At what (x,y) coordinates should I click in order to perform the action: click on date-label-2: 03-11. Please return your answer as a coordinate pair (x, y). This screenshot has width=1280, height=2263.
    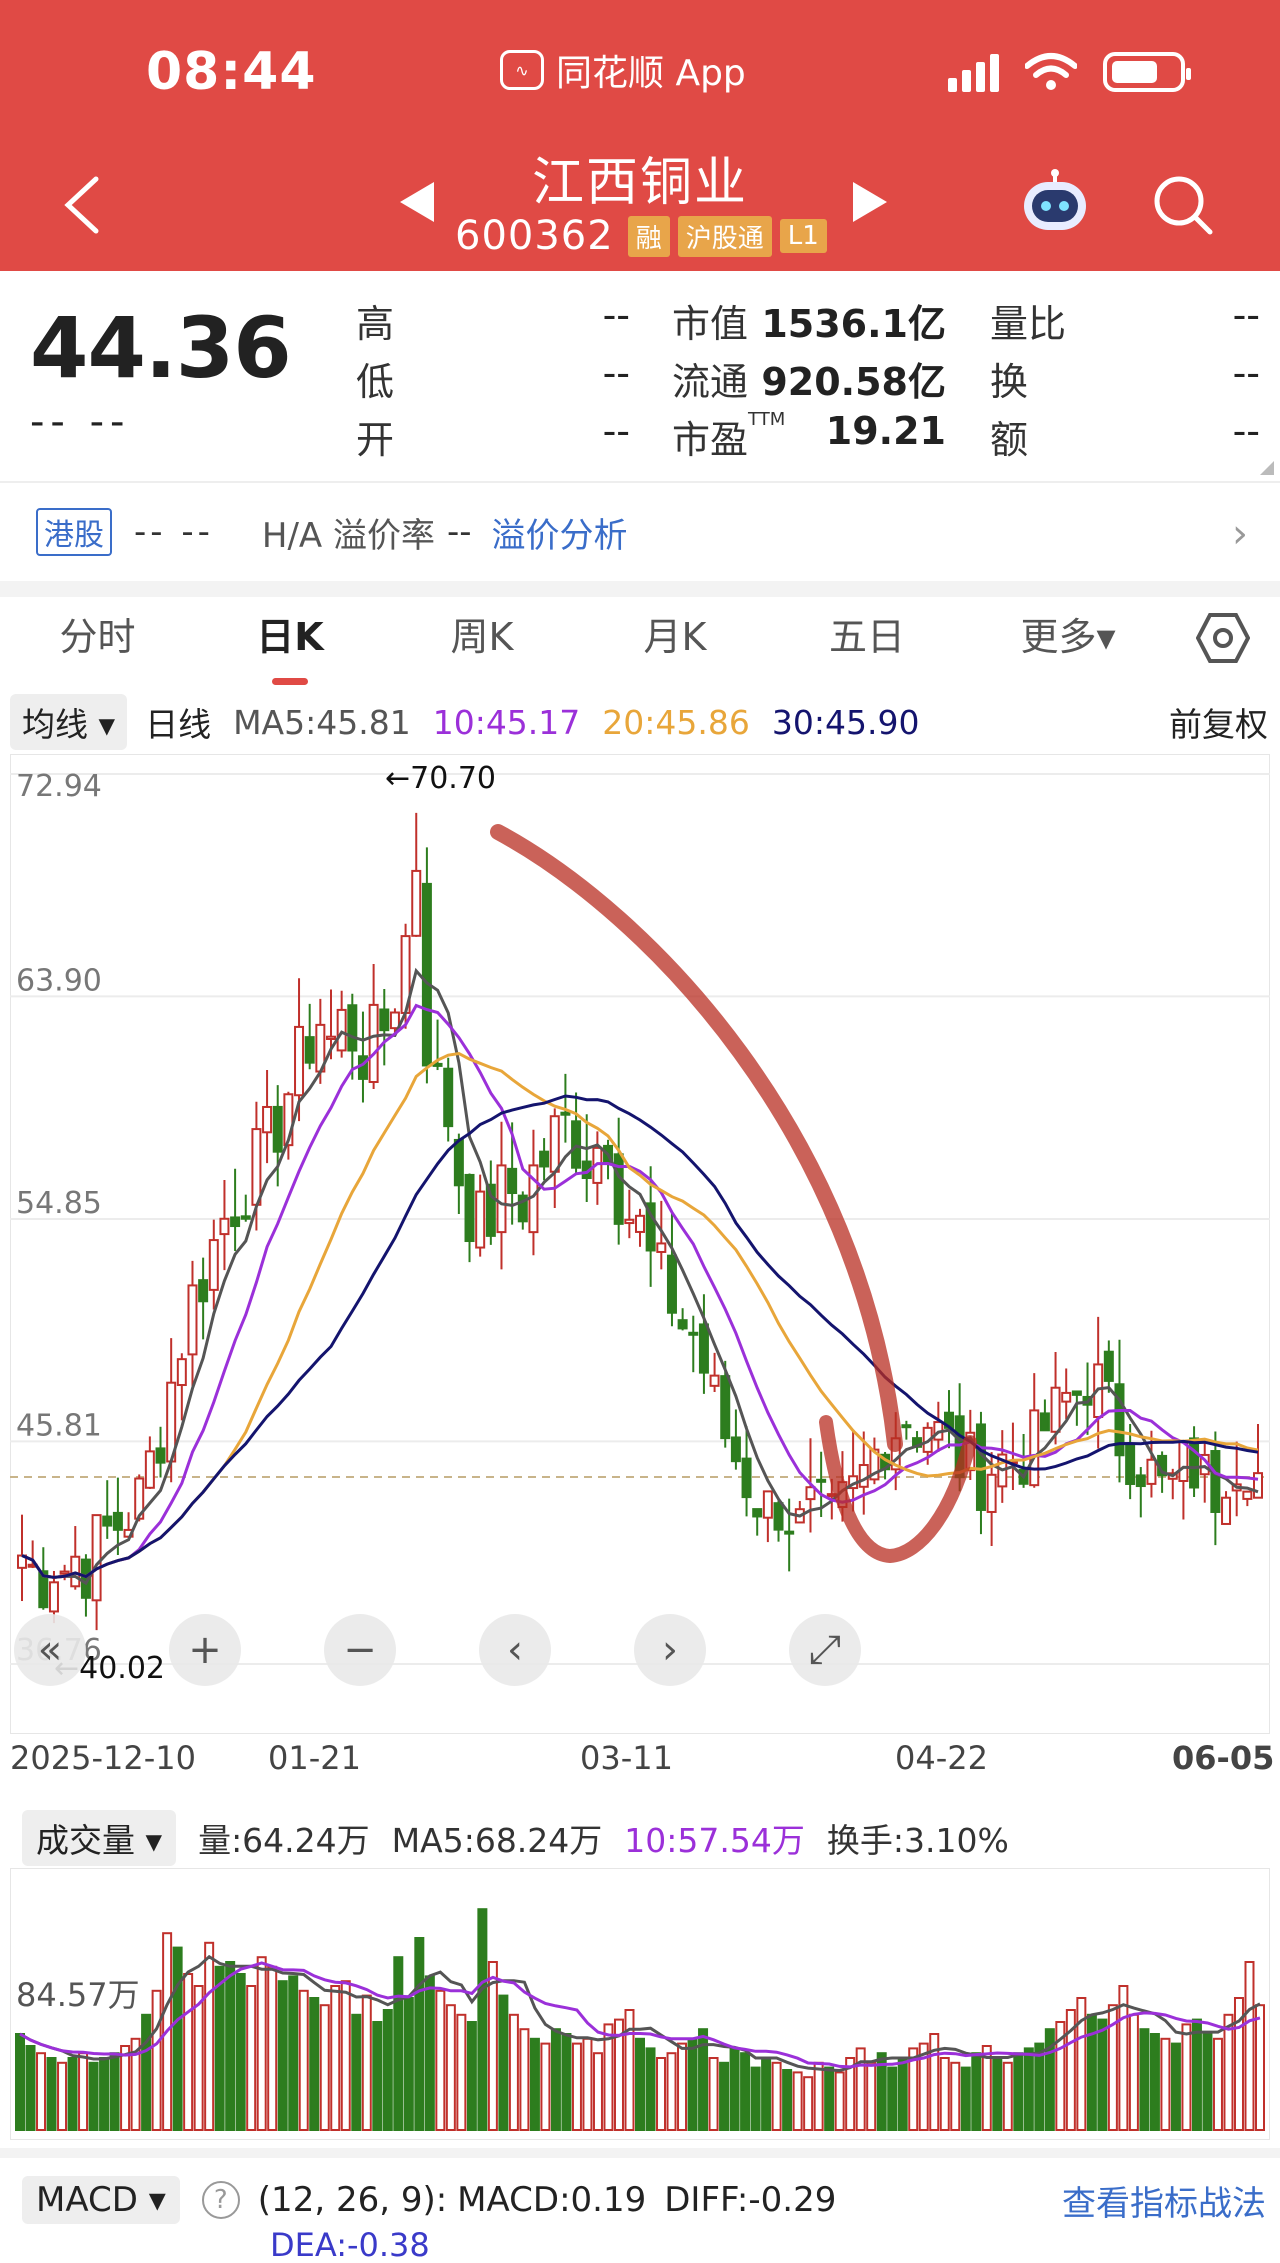
    Looking at the image, I should click on (626, 1758).